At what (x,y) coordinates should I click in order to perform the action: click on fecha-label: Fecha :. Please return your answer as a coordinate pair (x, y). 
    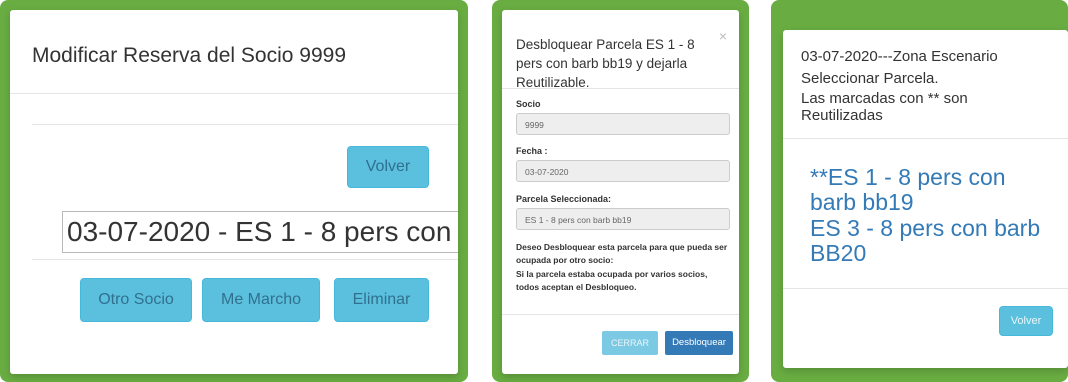
    Looking at the image, I should click on (532, 151).